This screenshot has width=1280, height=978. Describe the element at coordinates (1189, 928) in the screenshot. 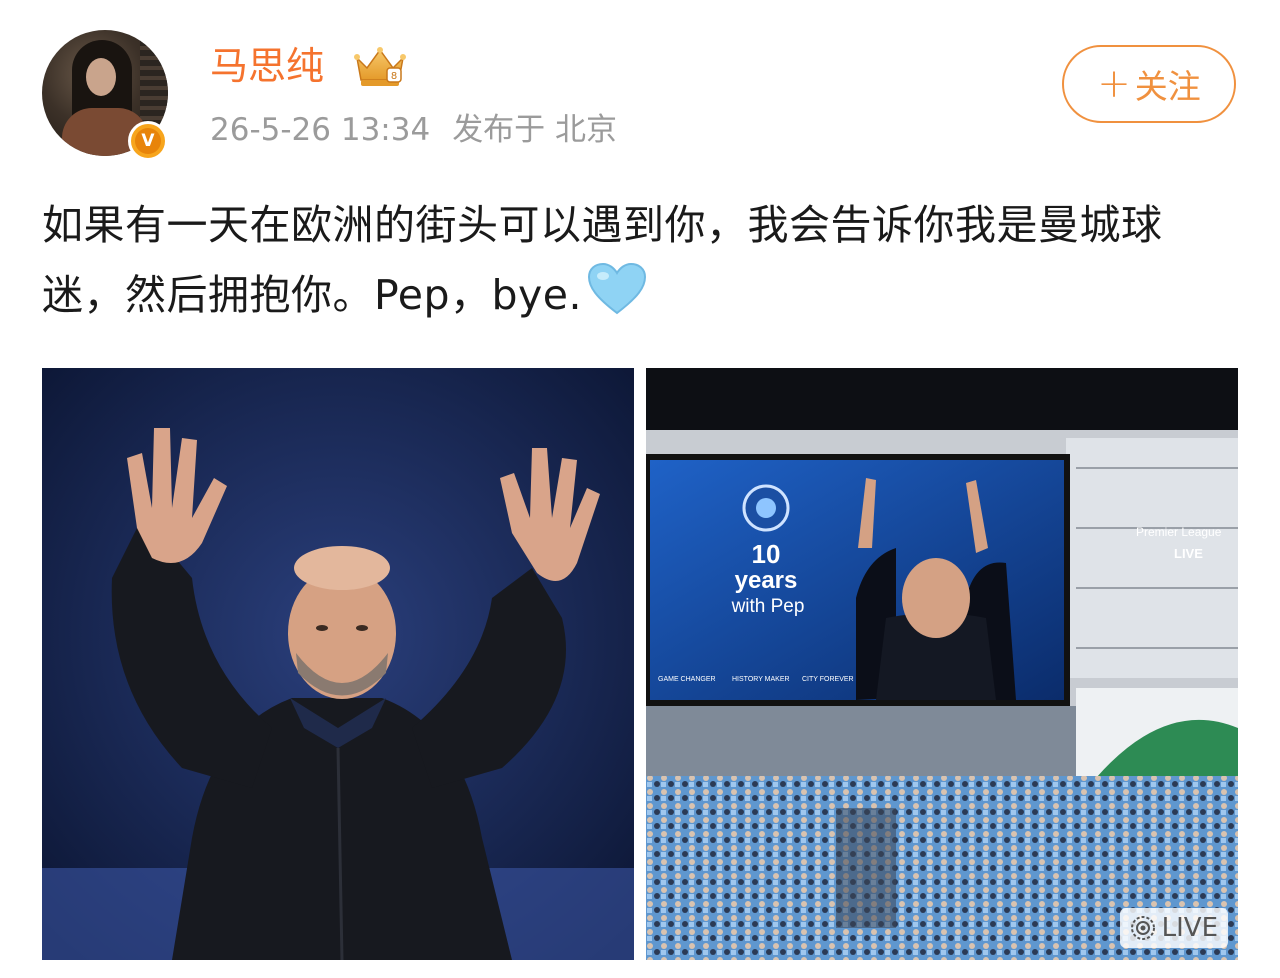

I see `live-label: LIVE` at that location.